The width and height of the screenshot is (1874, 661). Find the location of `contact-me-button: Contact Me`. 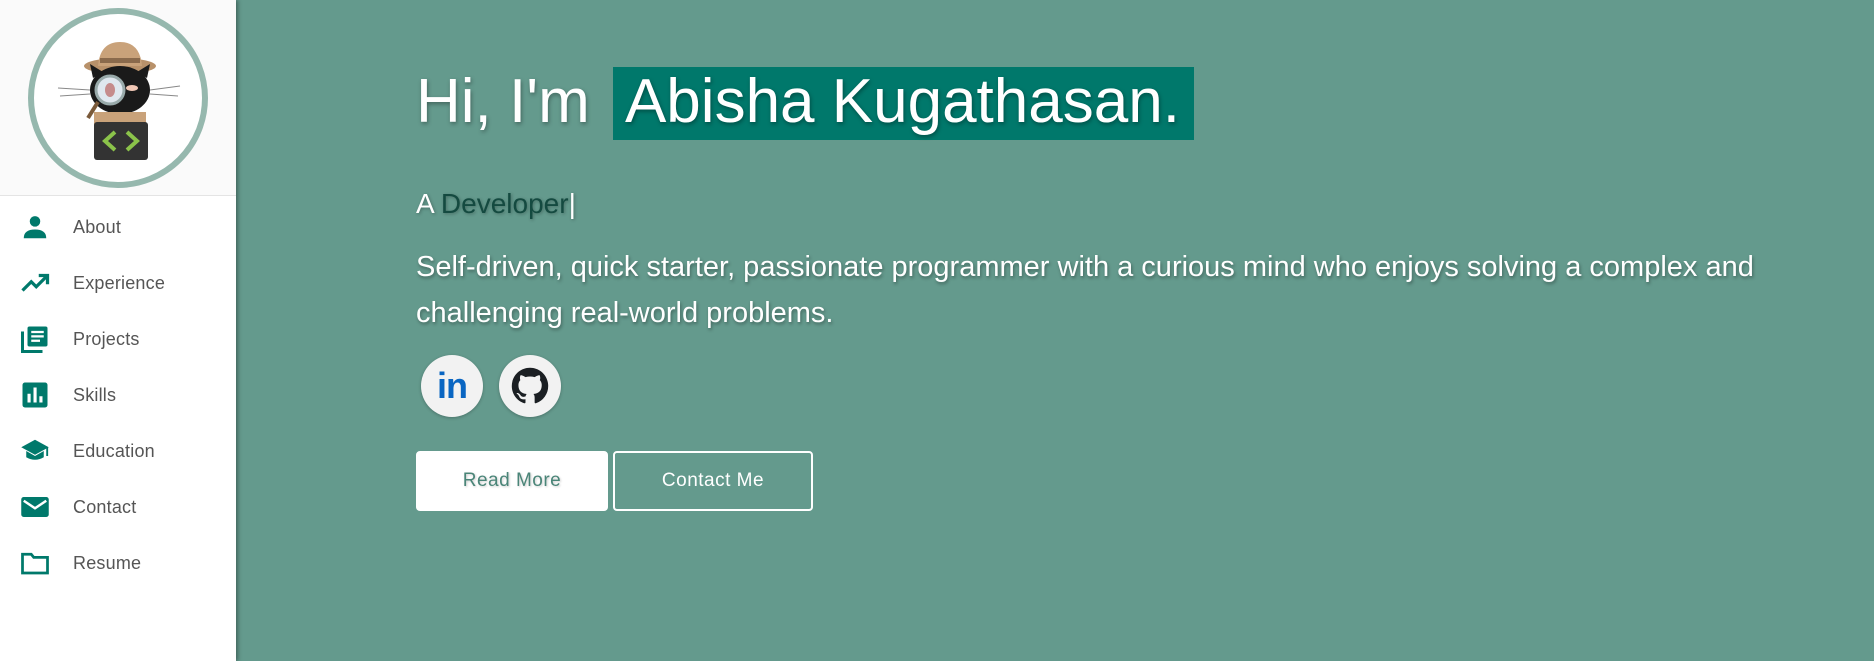

contact-me-button: Contact Me is located at coordinates (713, 481).